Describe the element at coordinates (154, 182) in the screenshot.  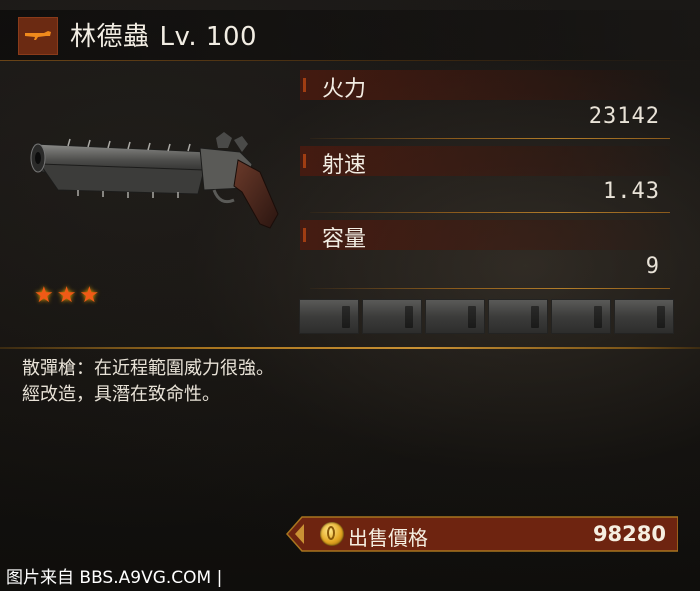
I see `shotgun-image` at that location.